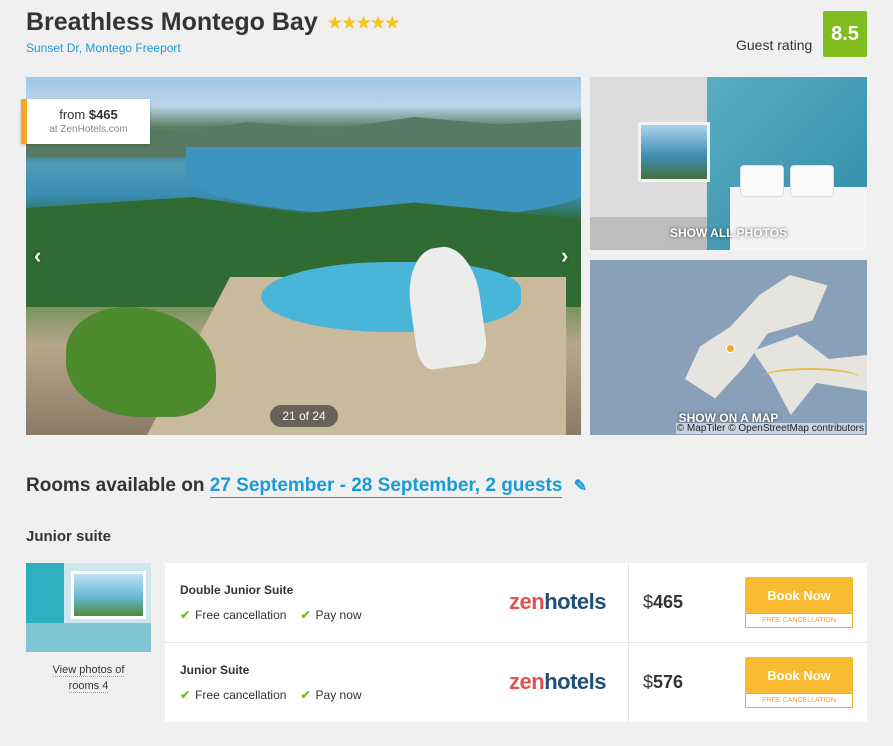 This screenshot has height=746, width=893. Describe the element at coordinates (88, 637) in the screenshot. I see `thumb-tub` at that location.